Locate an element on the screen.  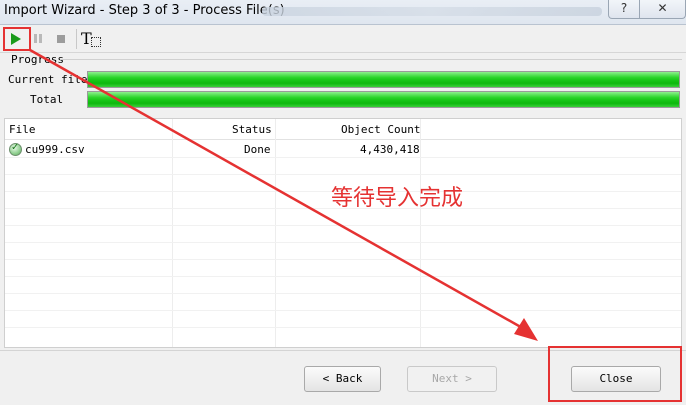
pause-icon is located at coordinates (38, 39).